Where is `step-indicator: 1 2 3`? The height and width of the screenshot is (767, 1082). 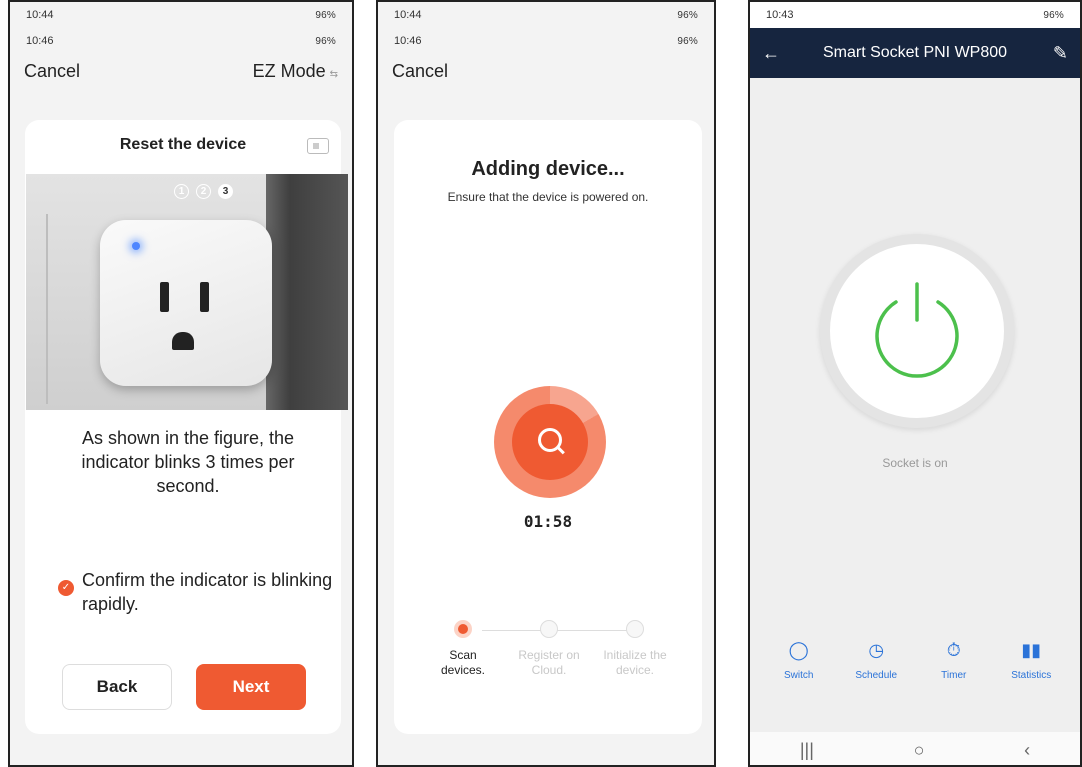
step-indicator: 1 2 3 is located at coordinates (203, 191).